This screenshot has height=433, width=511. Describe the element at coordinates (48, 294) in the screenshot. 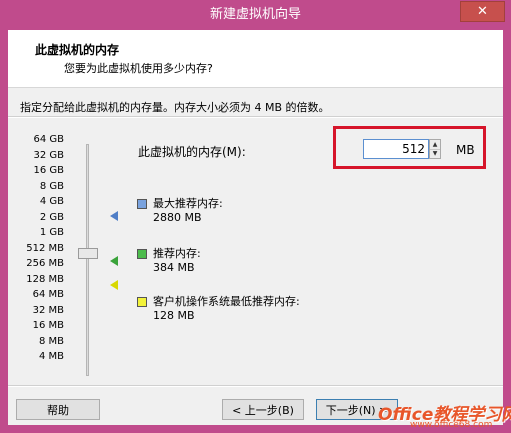

I see `scale-tick: 64 MB` at that location.